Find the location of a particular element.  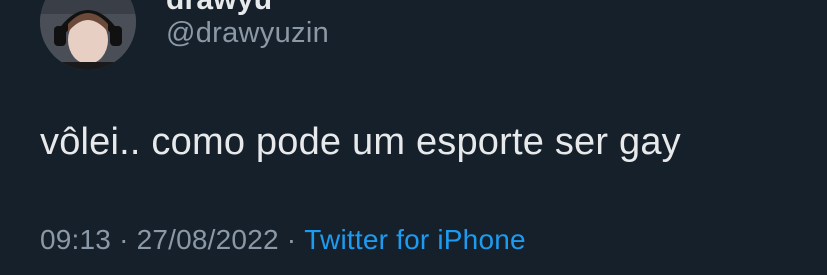

tweet-meta: 09:13 · 27/08/2022 · Twitter for iPhone is located at coordinates (283, 240).